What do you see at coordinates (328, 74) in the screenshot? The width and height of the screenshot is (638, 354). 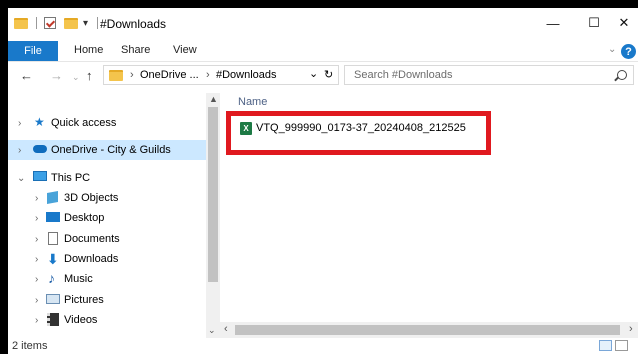 I see `refresh-icon: ↻` at bounding box center [328, 74].